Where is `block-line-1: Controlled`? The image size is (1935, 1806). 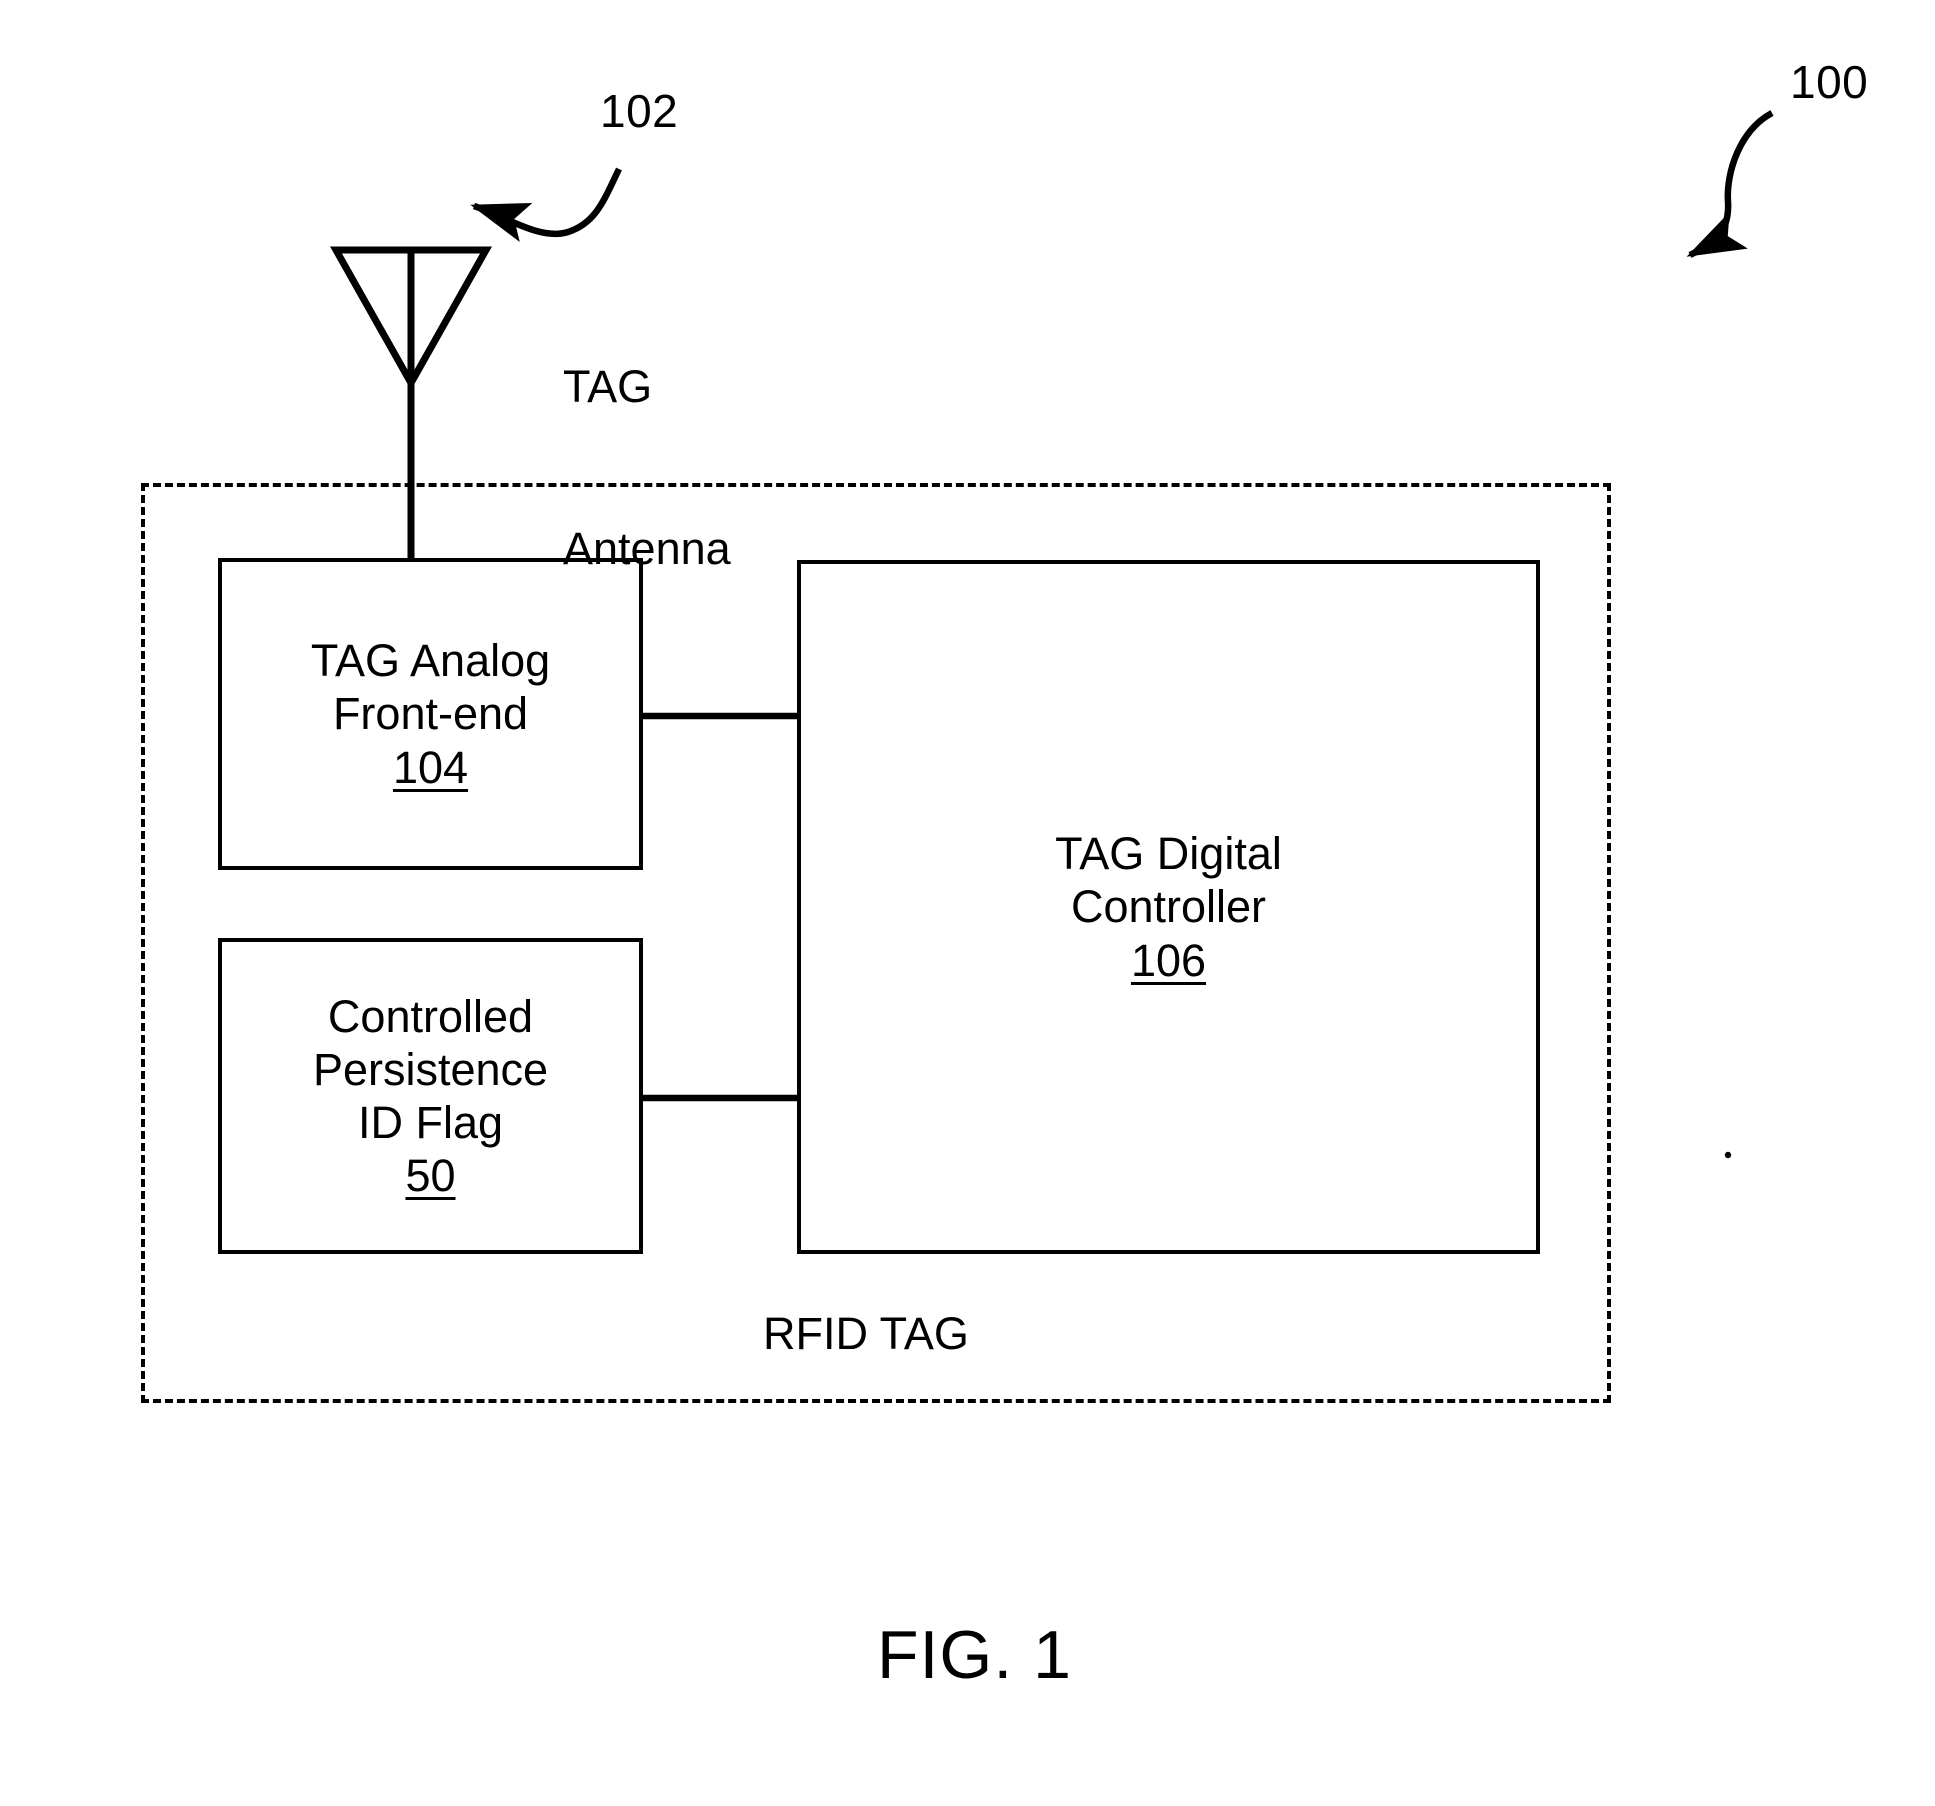 block-line-1: Controlled is located at coordinates (430, 1016).